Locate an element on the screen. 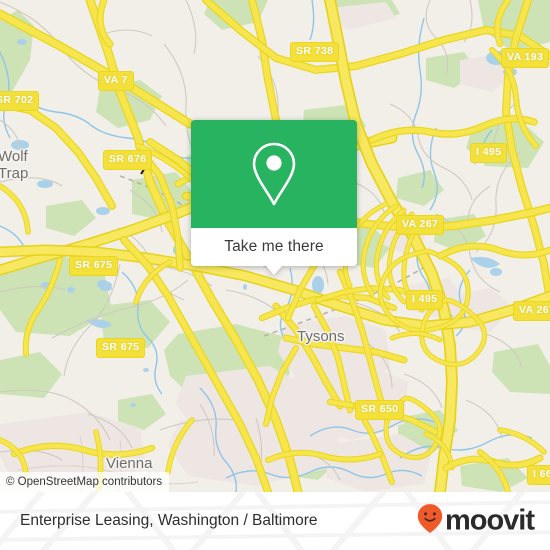 The image size is (550, 550). road-shield-sr-738: SR 738 is located at coordinates (315, 52).